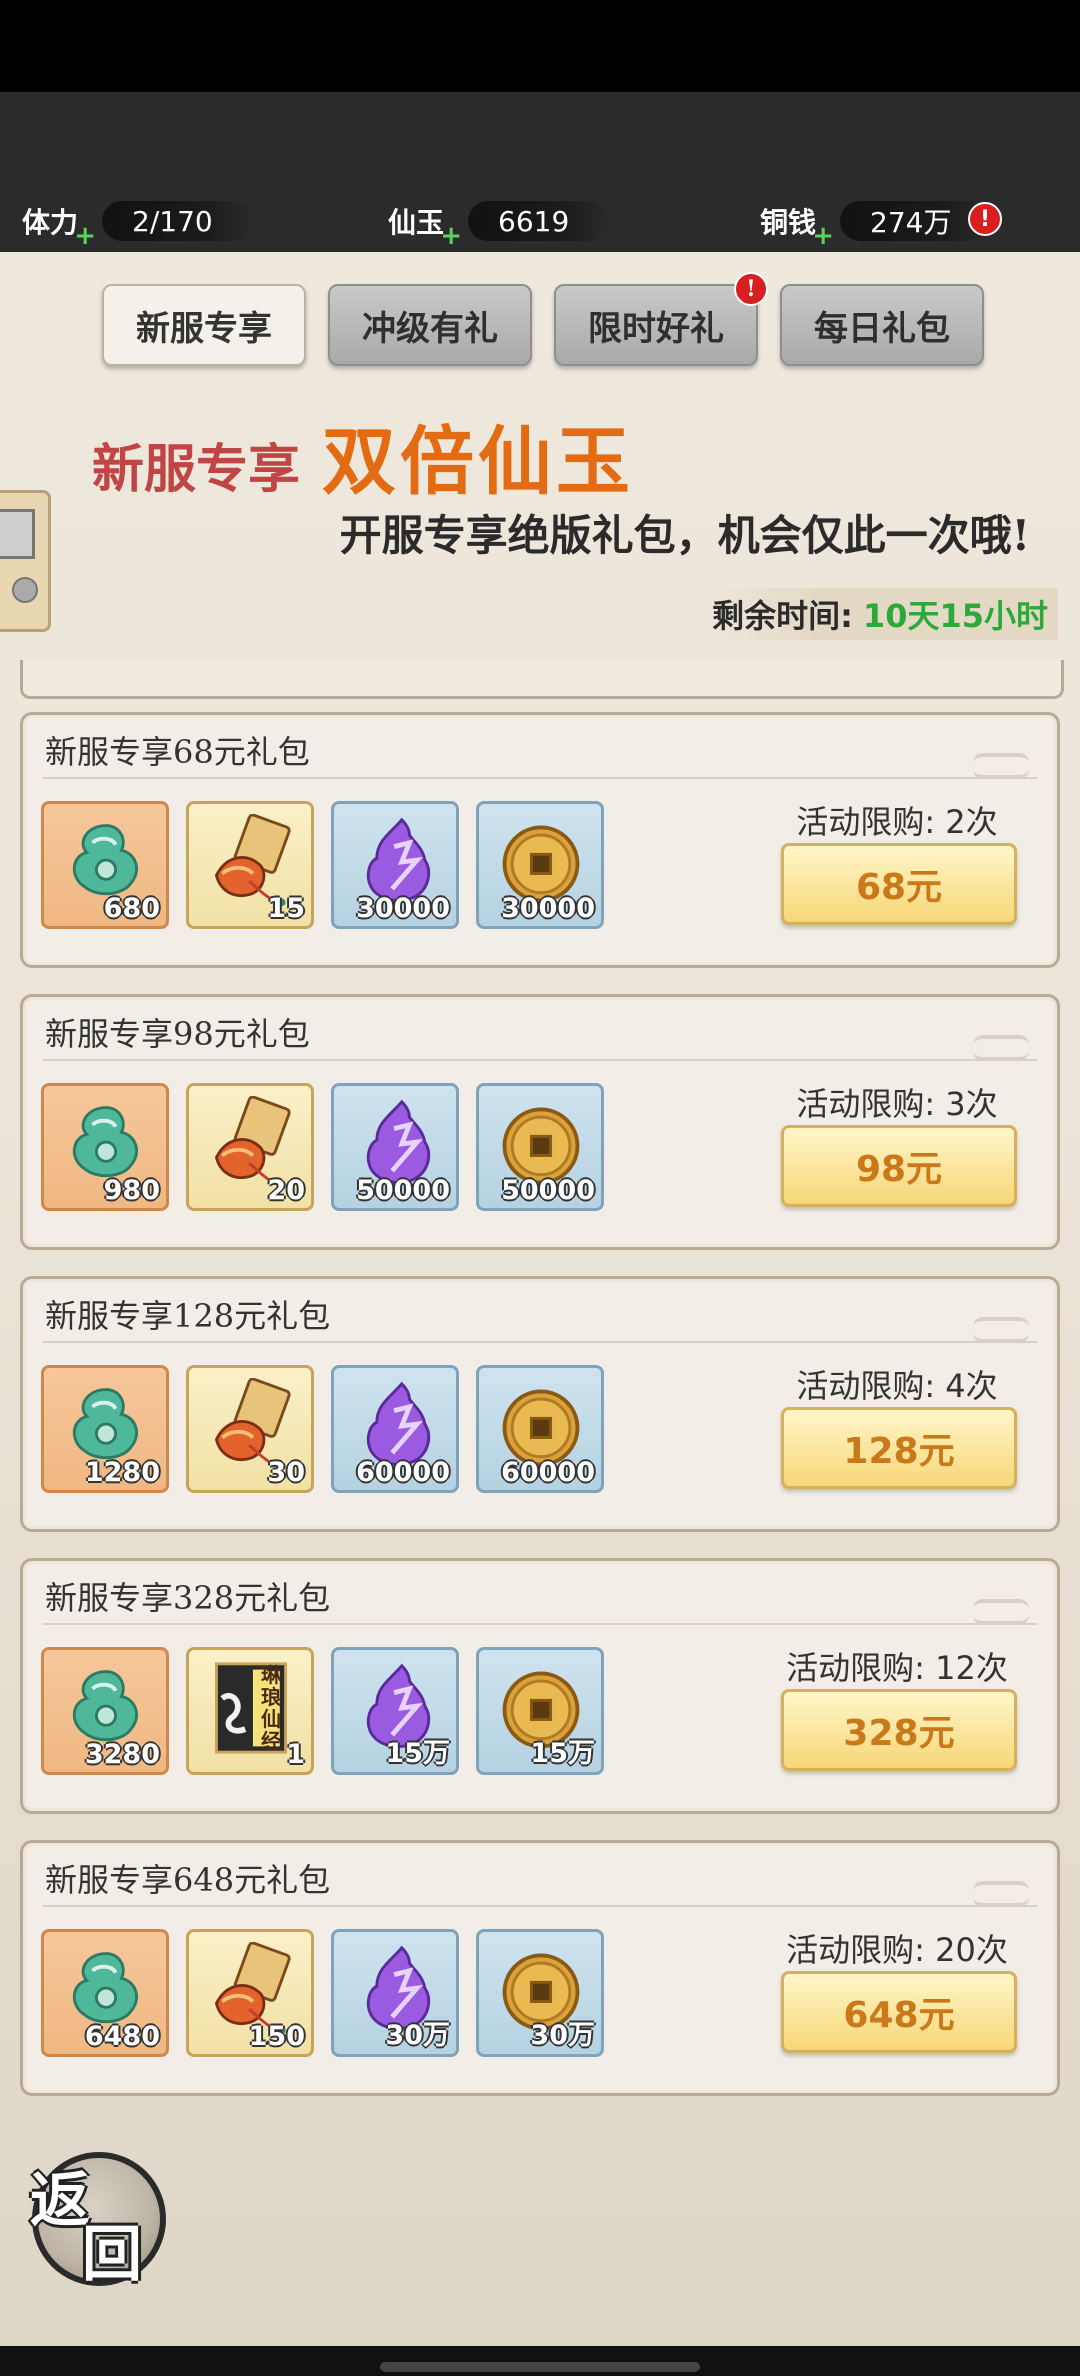  Describe the element at coordinates (177, 221) in the screenshot. I see `stamina-value: 2/170` at that location.